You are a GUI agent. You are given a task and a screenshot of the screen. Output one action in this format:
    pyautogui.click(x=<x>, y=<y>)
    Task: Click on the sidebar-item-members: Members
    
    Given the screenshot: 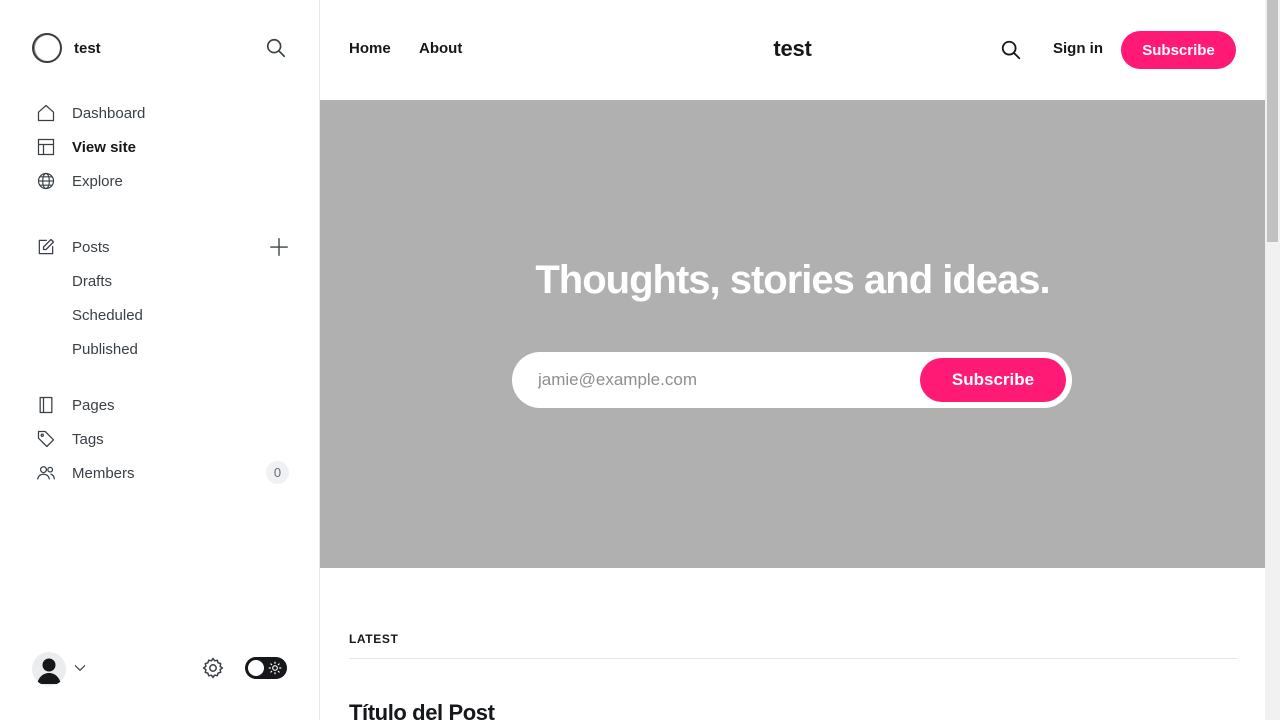 What is the action you would take?
    pyautogui.click(x=163, y=473)
    